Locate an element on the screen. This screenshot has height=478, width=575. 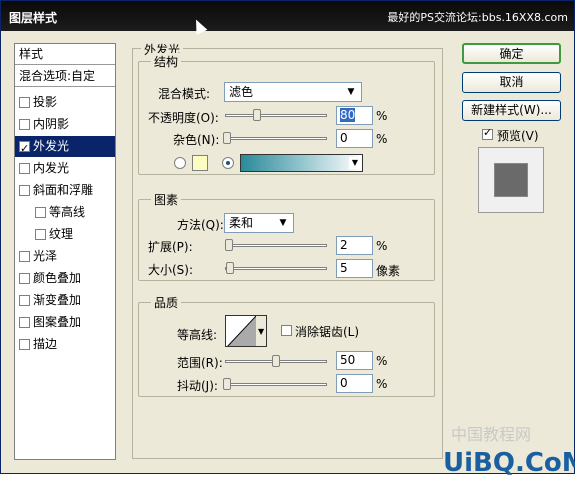
antialias-label: 消除锯齿(L) is located at coordinates (327, 332).